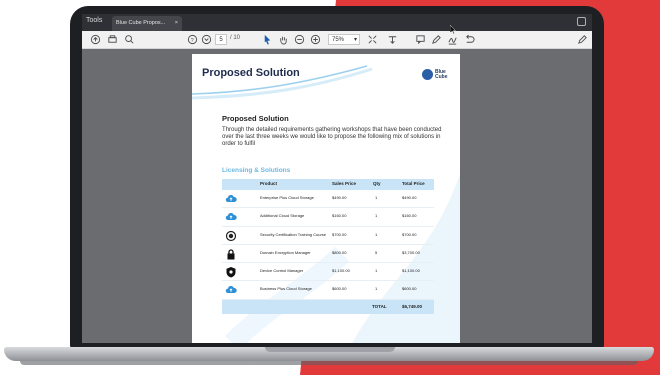  What do you see at coordinates (112, 40) in the screenshot?
I see `print-icon` at bounding box center [112, 40].